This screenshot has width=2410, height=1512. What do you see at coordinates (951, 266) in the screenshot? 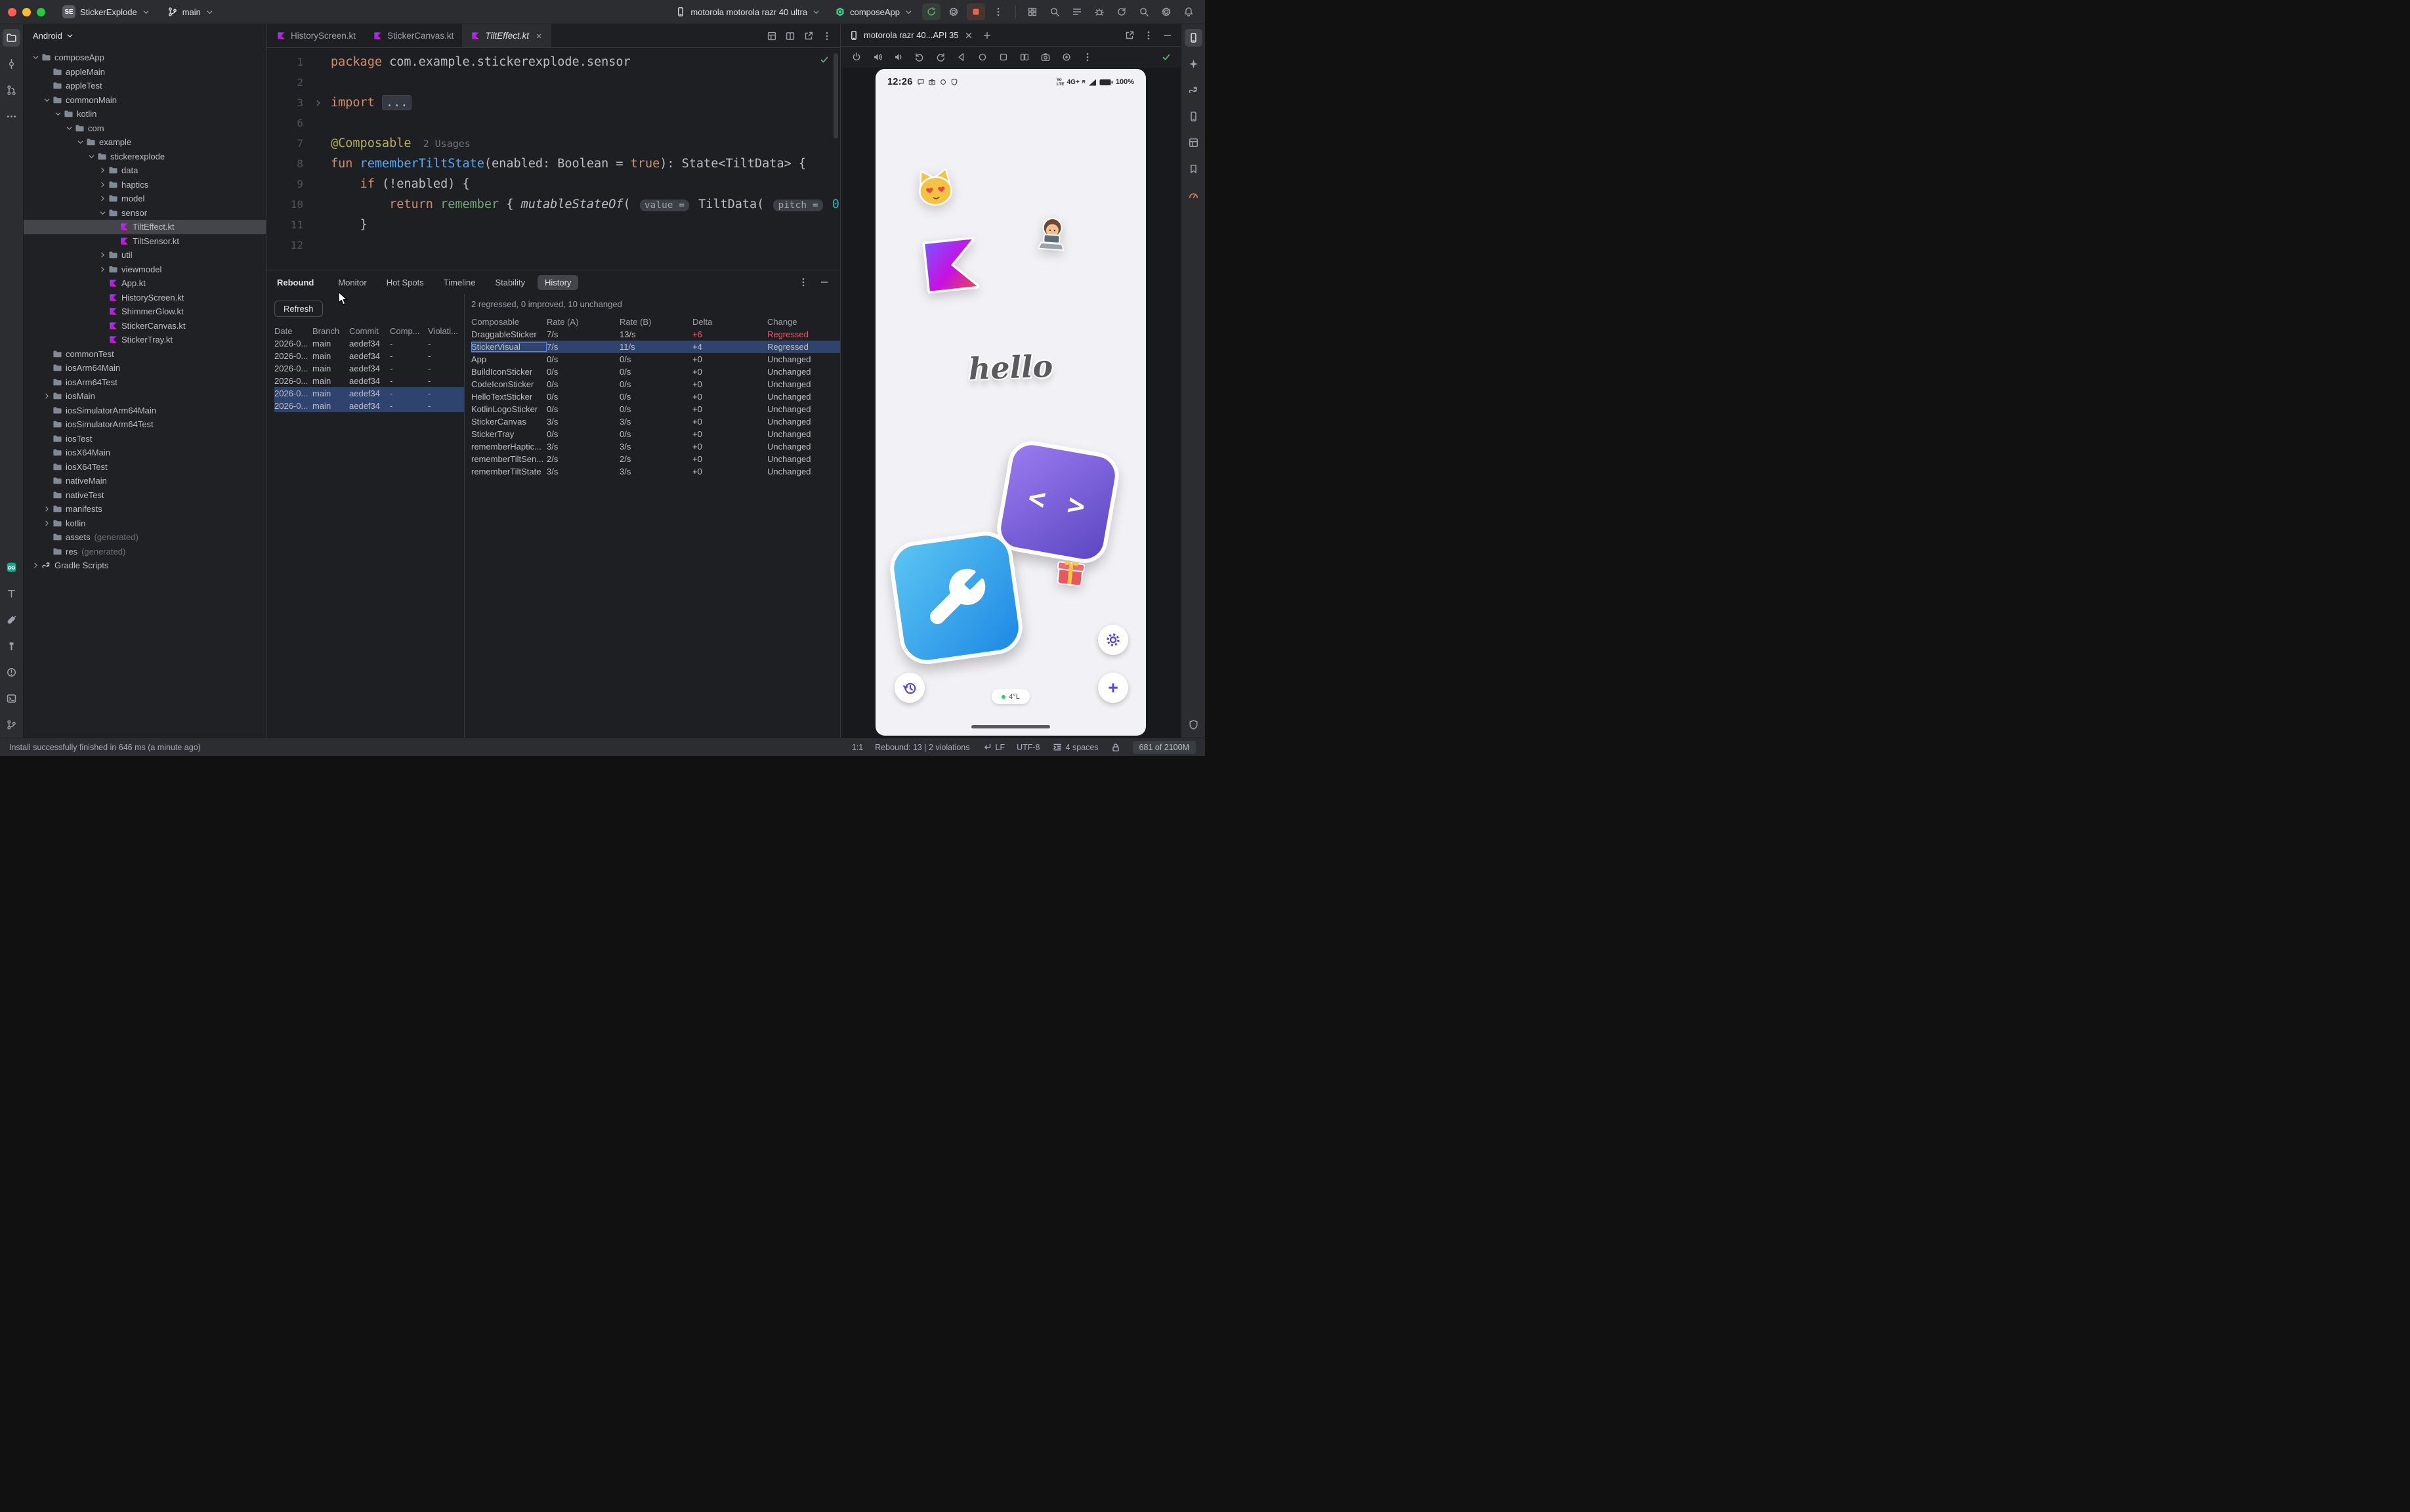
I see `kotlin-logo-sticker` at bounding box center [951, 266].